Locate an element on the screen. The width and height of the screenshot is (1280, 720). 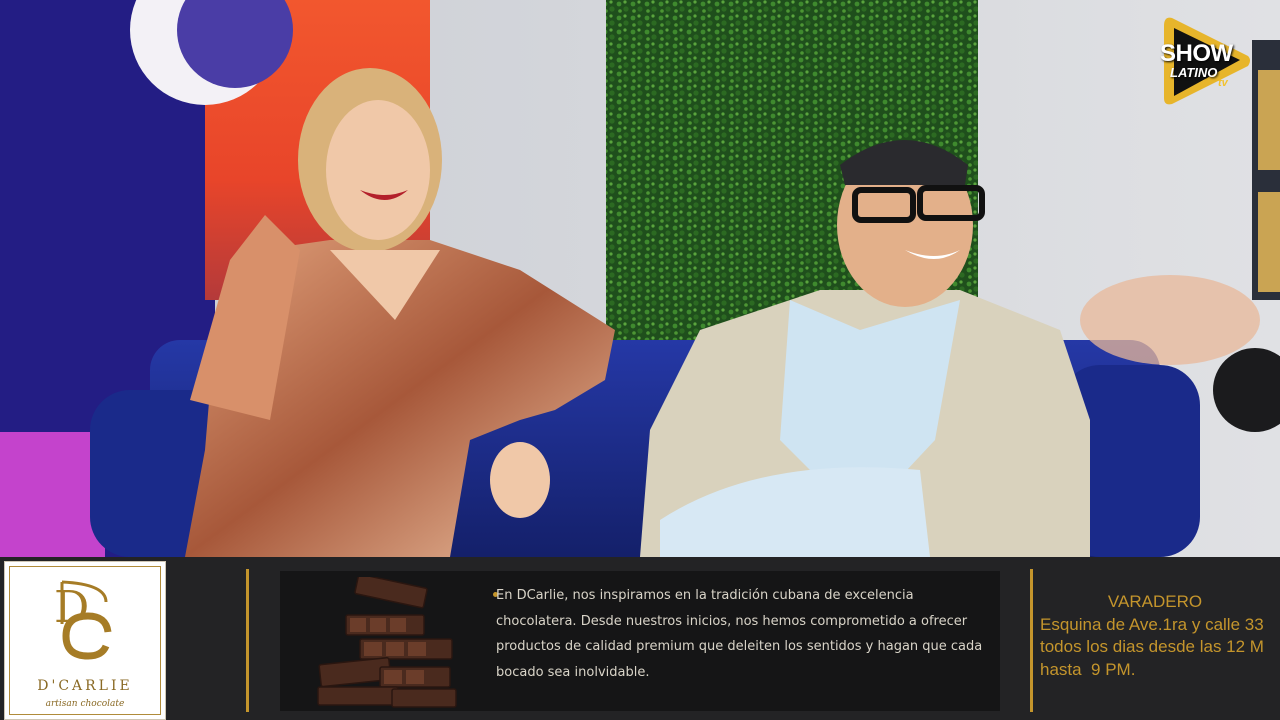
watermark-latino-text: LATINO is located at coordinates (1194, 72).